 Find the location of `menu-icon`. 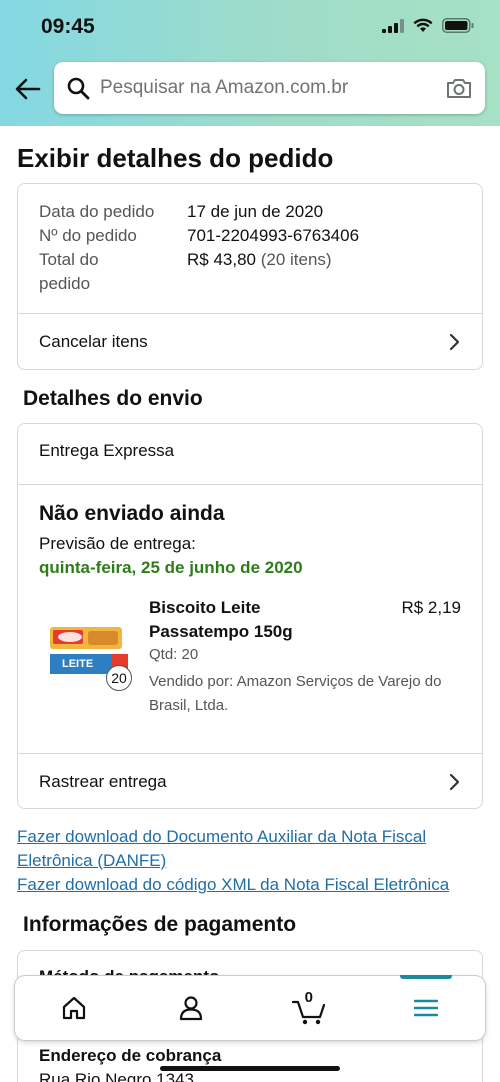

menu-icon is located at coordinates (426, 1008).